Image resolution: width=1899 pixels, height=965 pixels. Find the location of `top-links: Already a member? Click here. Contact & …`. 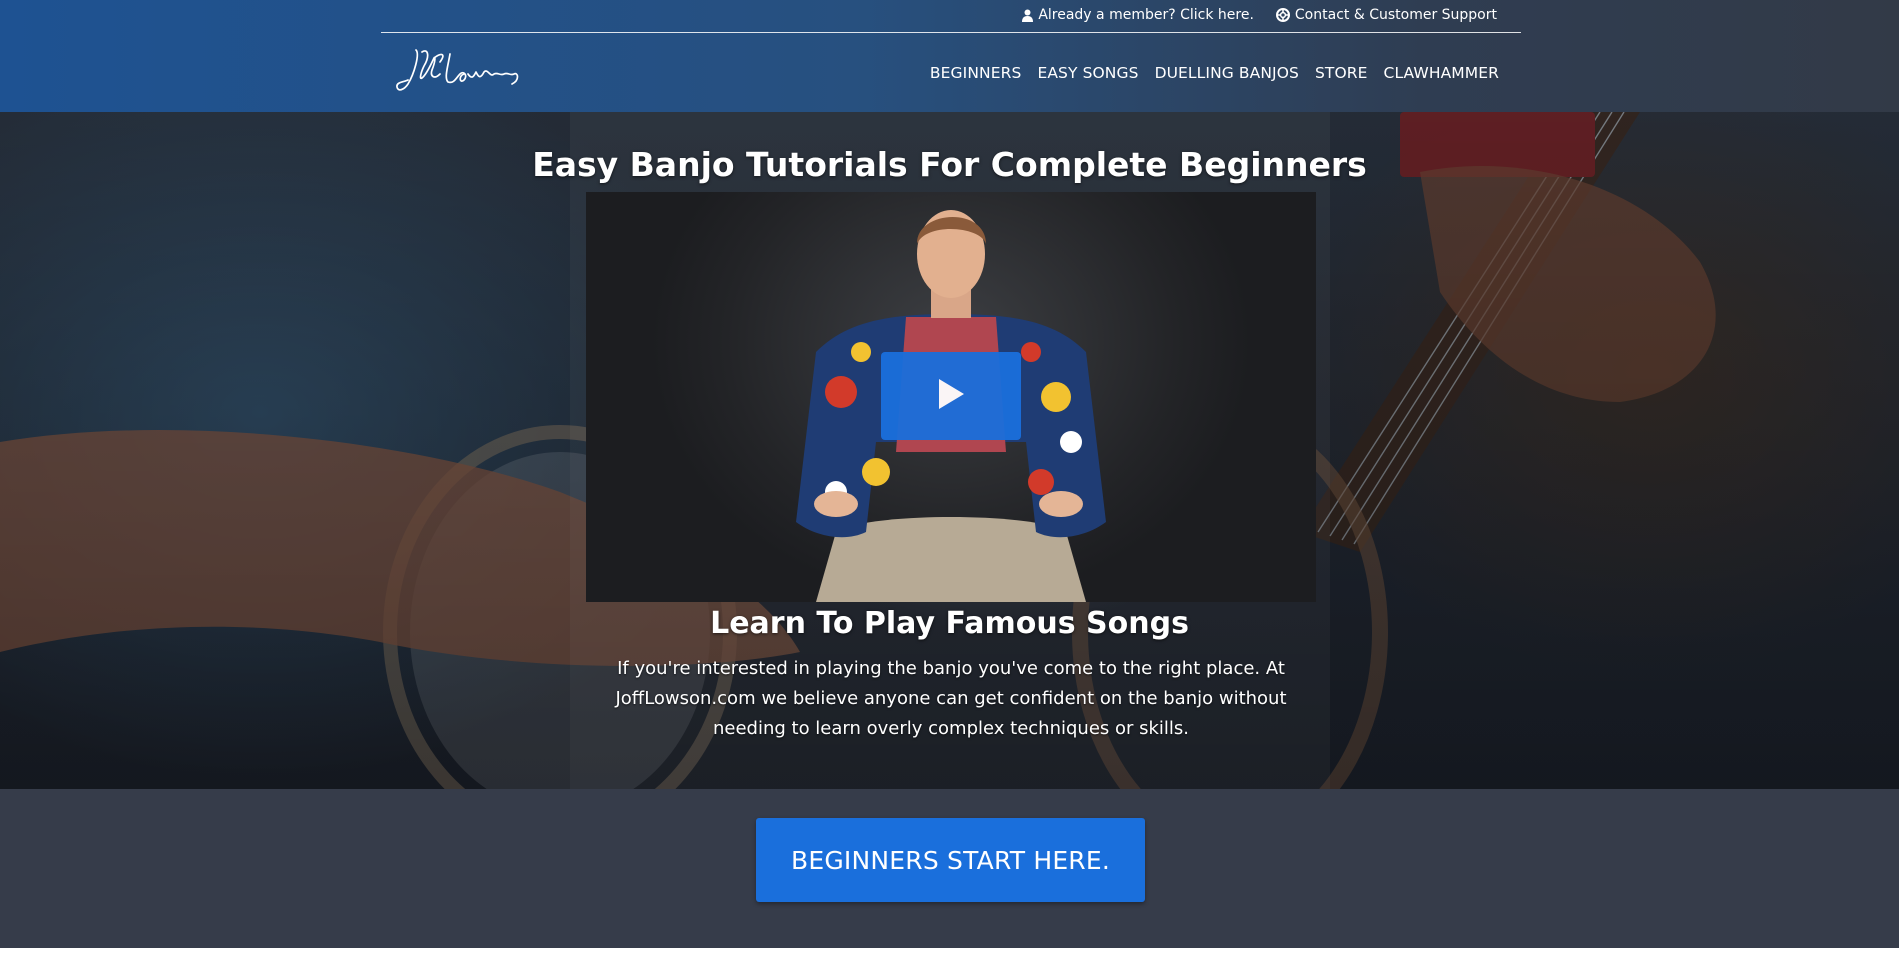

top-links: Already a member? Click here. Contact & … is located at coordinates (1259, 15).